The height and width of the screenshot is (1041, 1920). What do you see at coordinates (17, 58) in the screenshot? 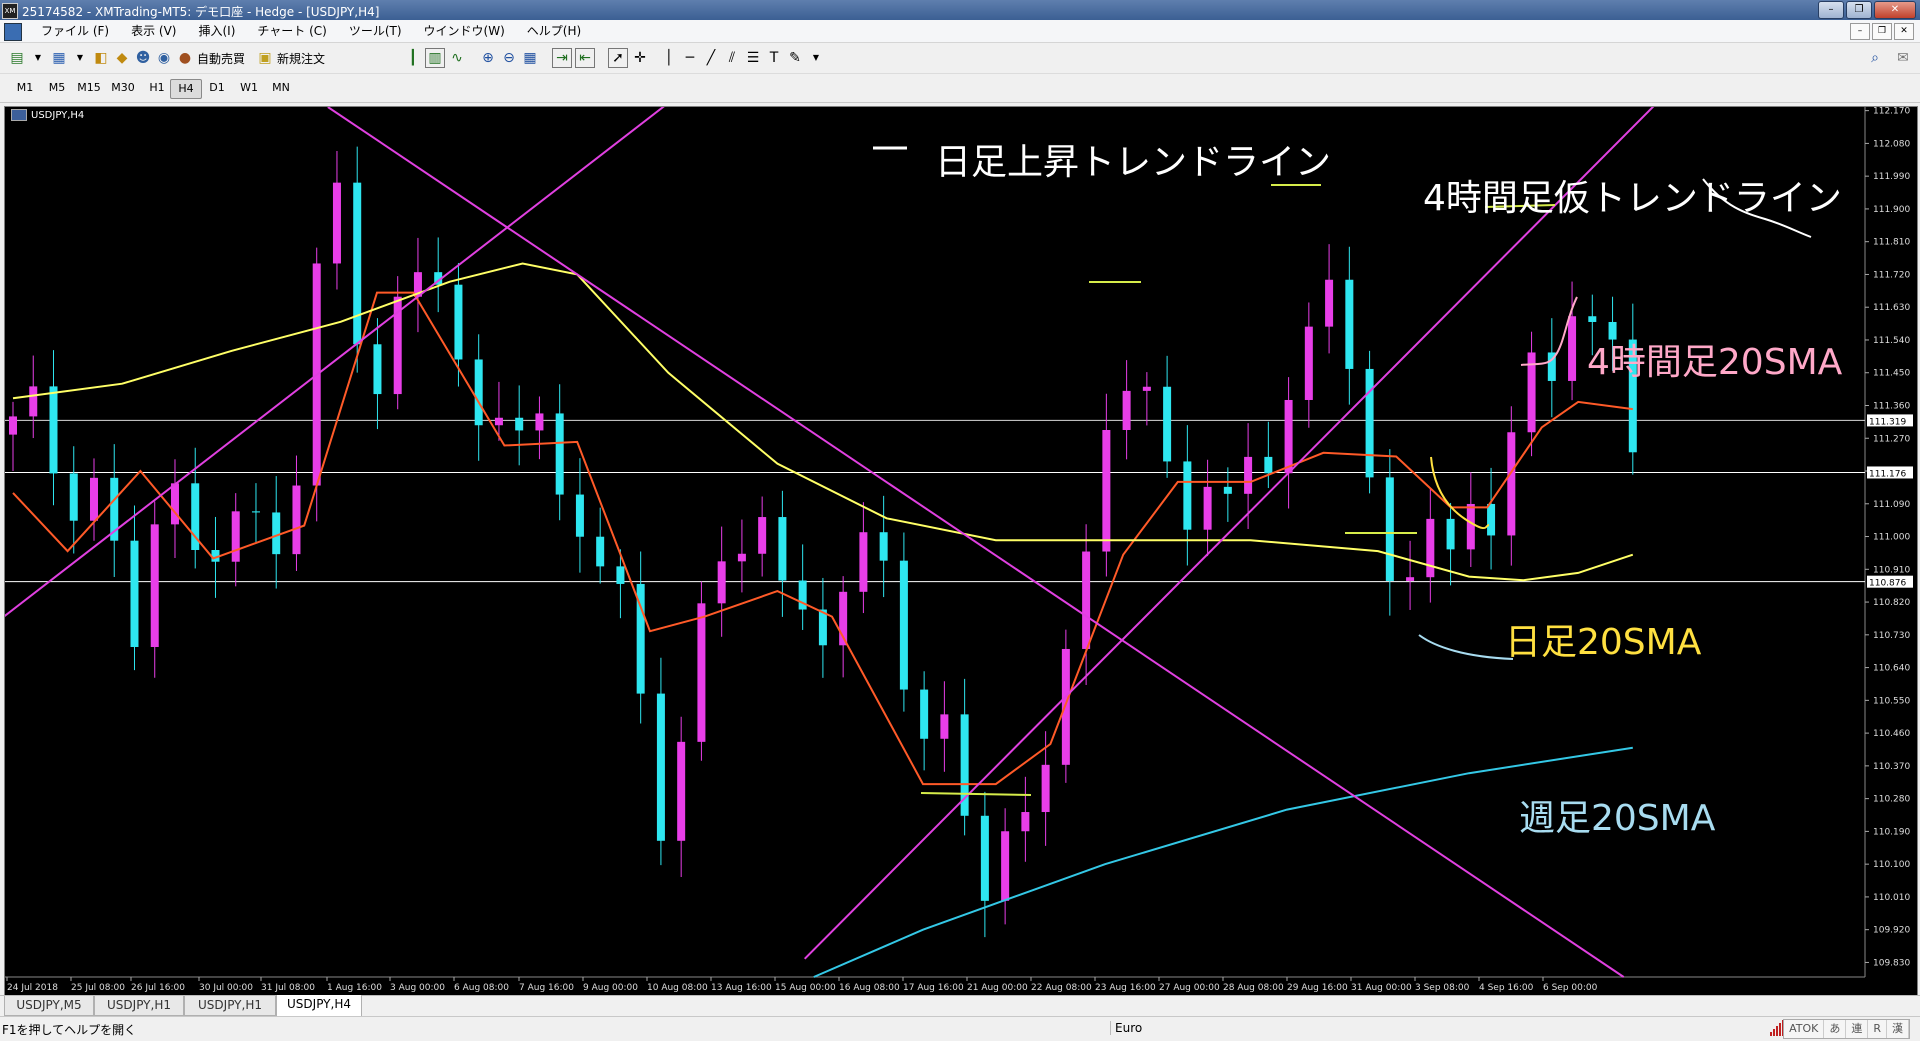
I see `new-chart-icon: ▤` at bounding box center [17, 58].